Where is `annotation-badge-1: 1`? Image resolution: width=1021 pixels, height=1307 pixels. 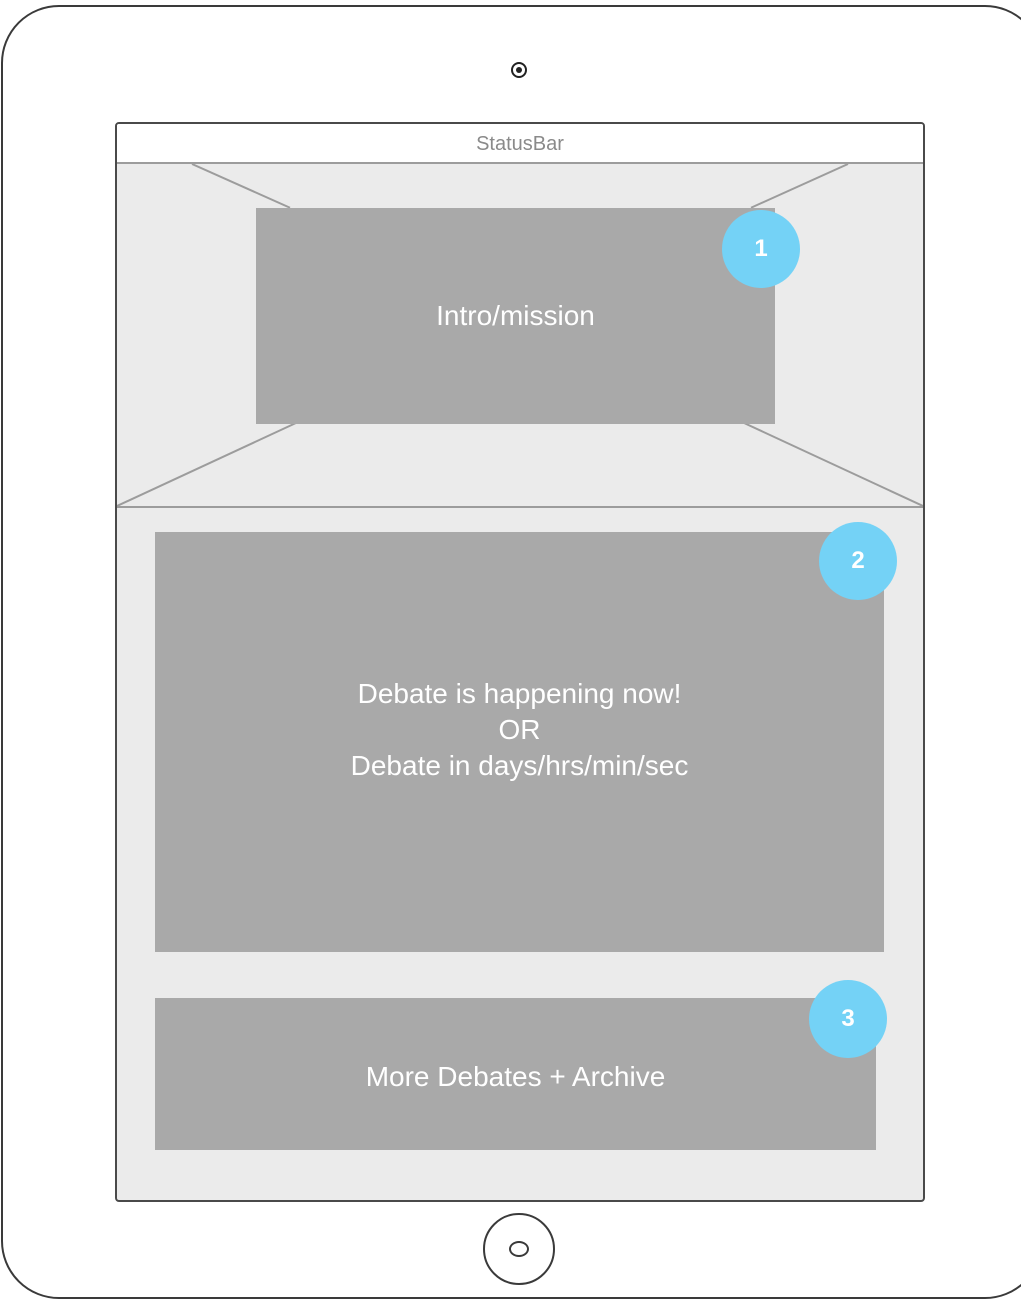
annotation-badge-1: 1 is located at coordinates (761, 249).